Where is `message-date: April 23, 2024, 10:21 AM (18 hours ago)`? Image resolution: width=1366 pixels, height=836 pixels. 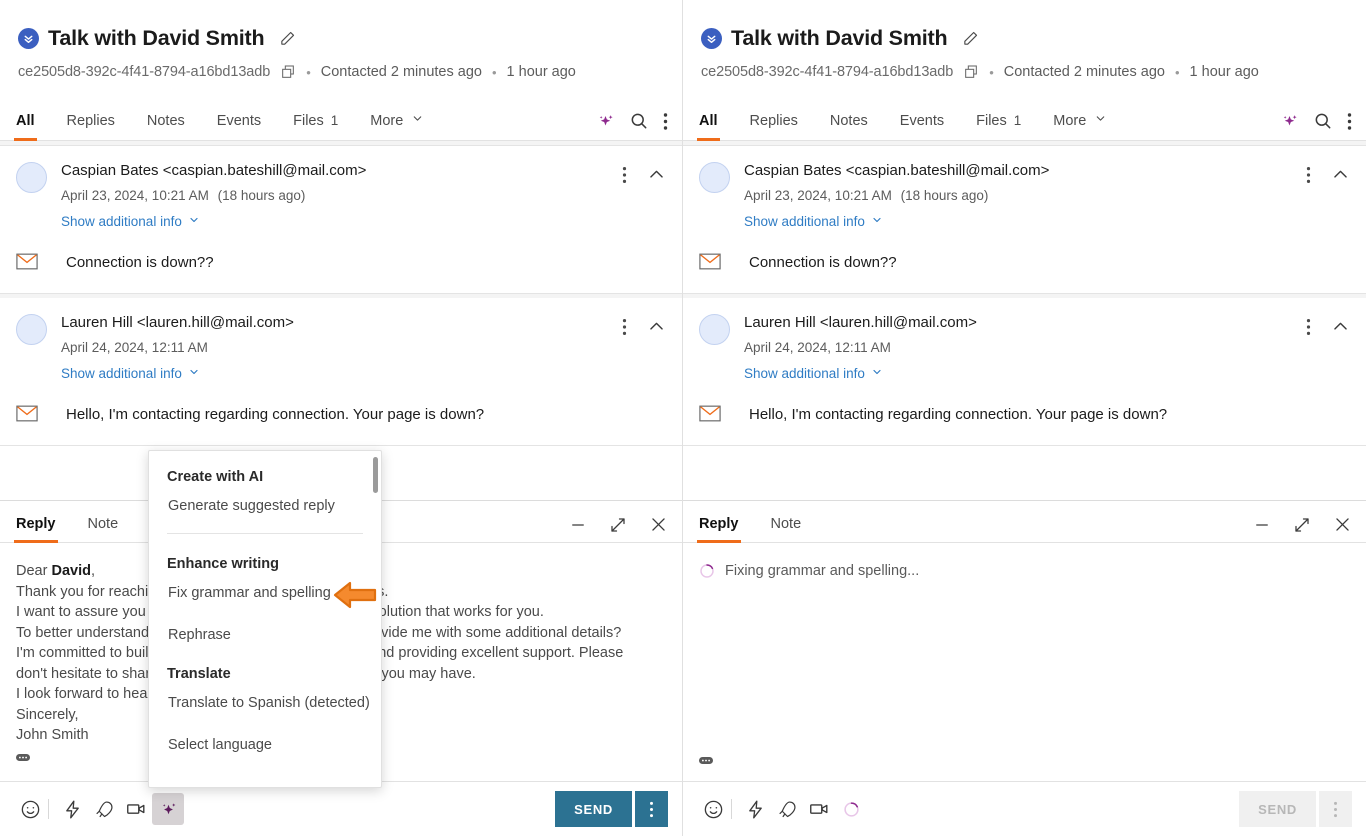 message-date: April 23, 2024, 10:21 AM (18 hours ago) is located at coordinates (341, 195).